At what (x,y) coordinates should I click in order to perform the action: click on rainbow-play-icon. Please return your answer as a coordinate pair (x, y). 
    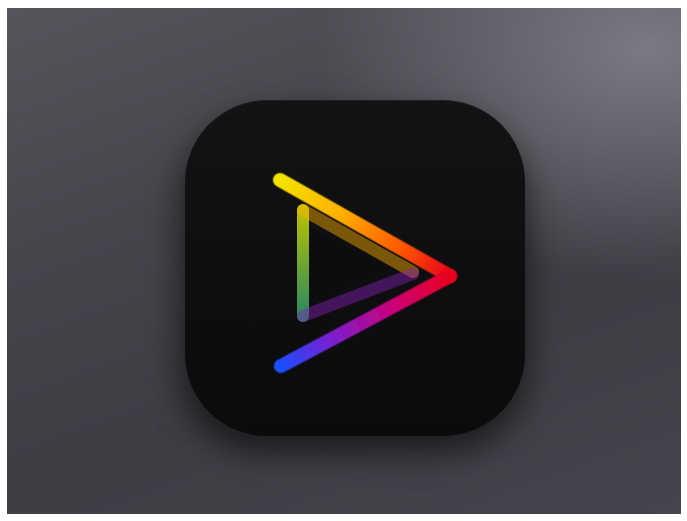
    Looking at the image, I should click on (365, 273).